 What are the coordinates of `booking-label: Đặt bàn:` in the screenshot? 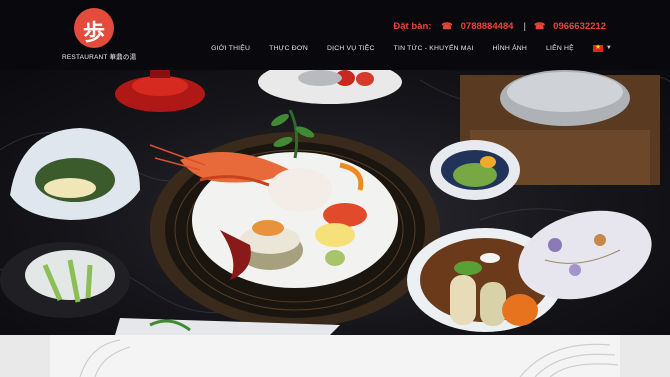 It's located at (412, 26).